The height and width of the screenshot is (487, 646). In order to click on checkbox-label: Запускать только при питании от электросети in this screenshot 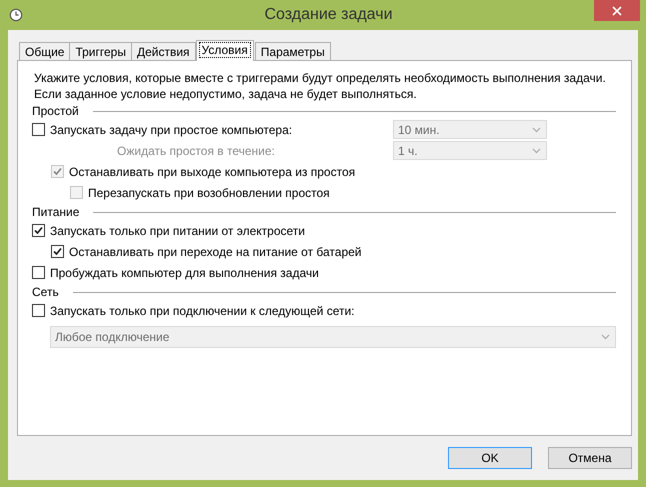, I will do `click(177, 231)`.